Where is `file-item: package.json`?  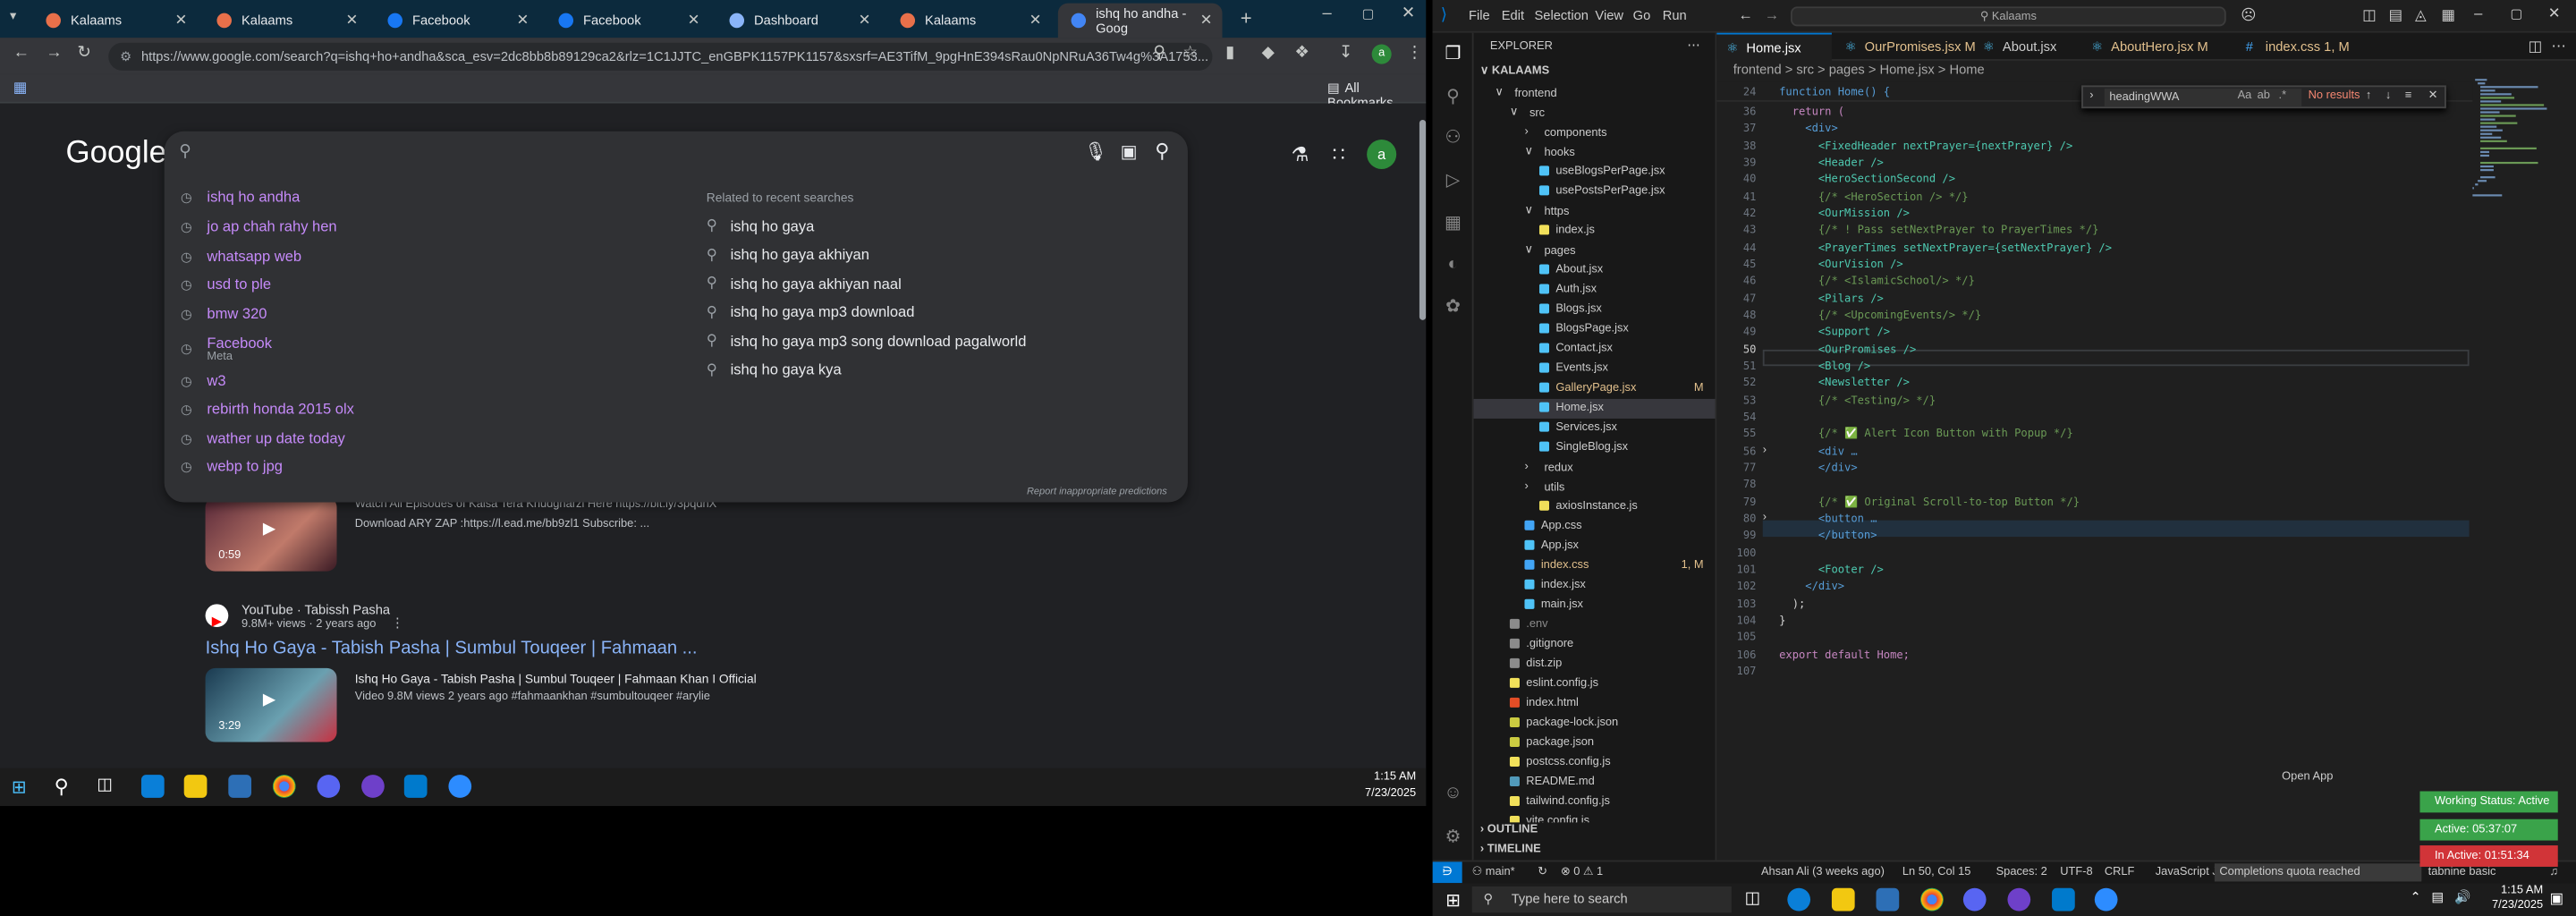 file-item: package.json is located at coordinates (1595, 743).